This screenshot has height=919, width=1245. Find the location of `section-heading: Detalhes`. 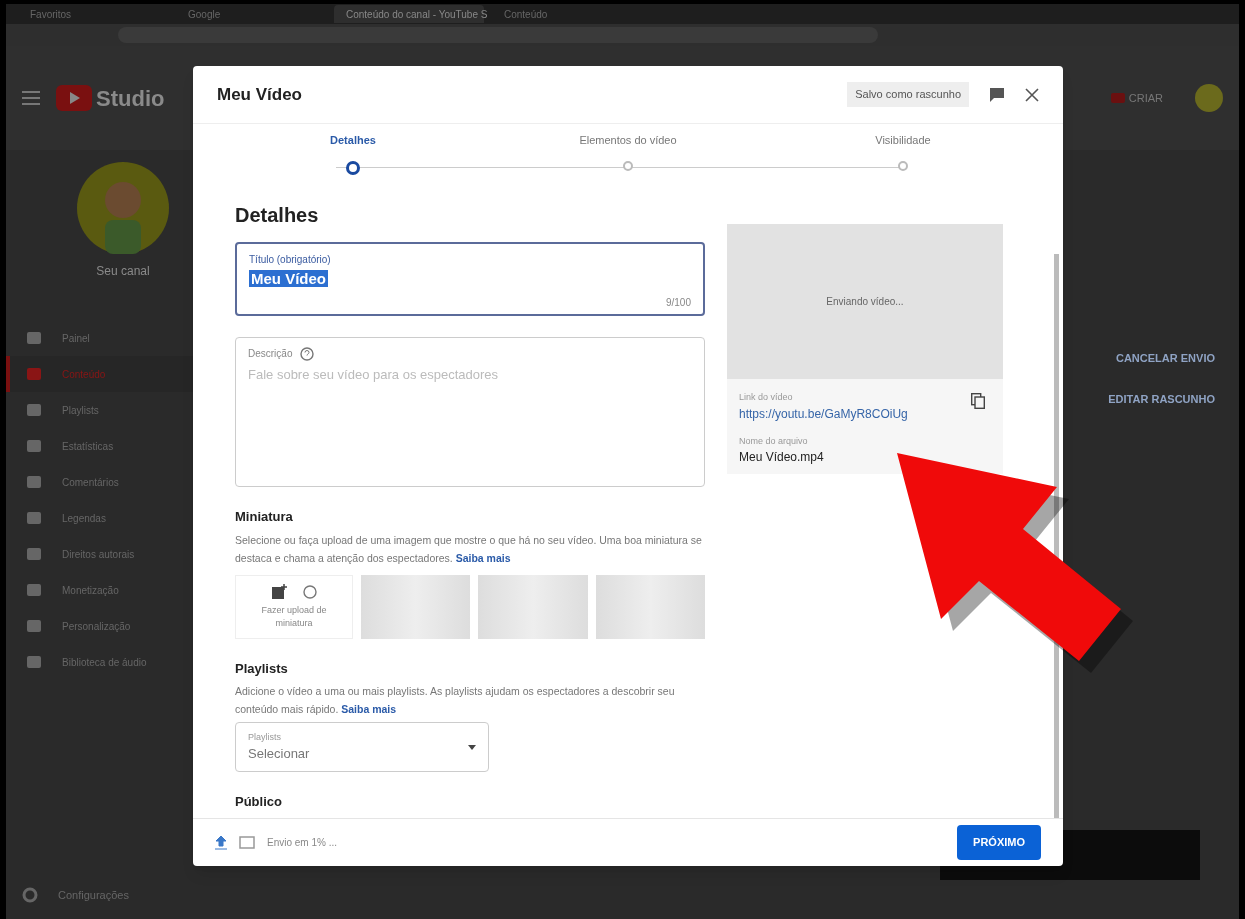

section-heading: Detalhes is located at coordinates (277, 215).